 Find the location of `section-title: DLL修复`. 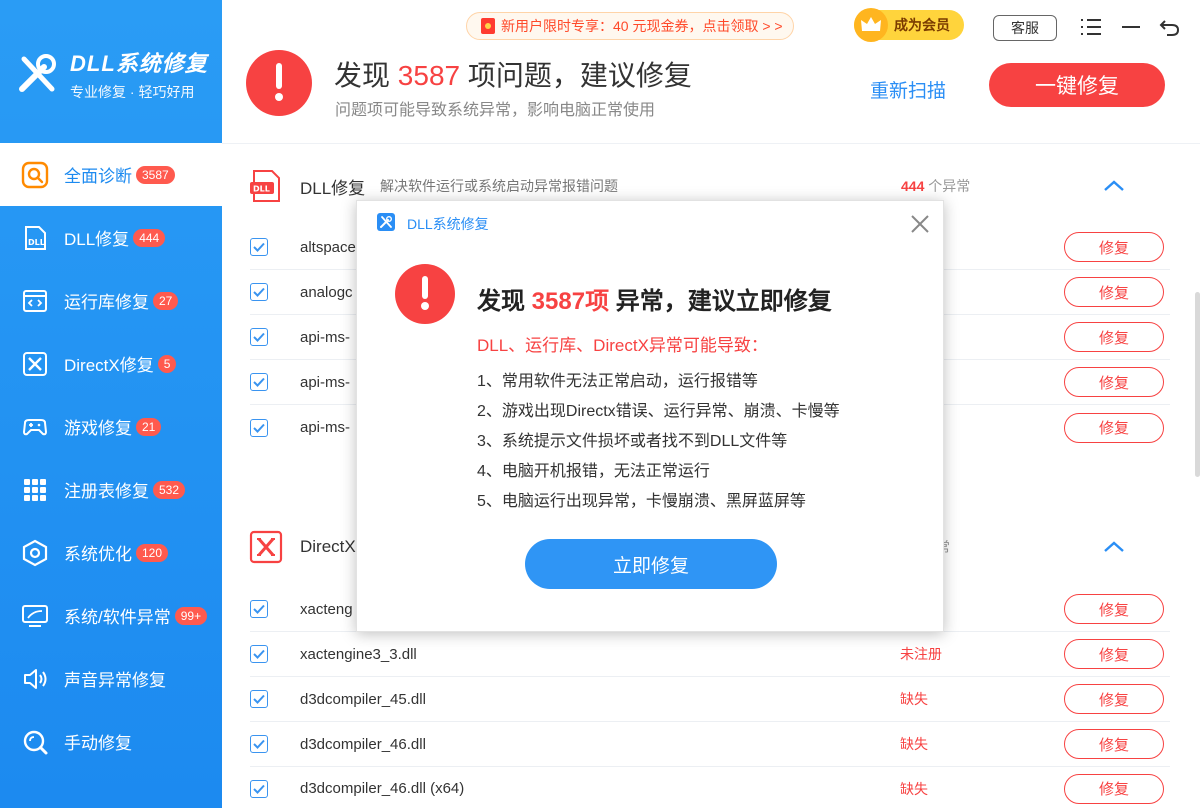

section-title: DLL修复 is located at coordinates (333, 188).